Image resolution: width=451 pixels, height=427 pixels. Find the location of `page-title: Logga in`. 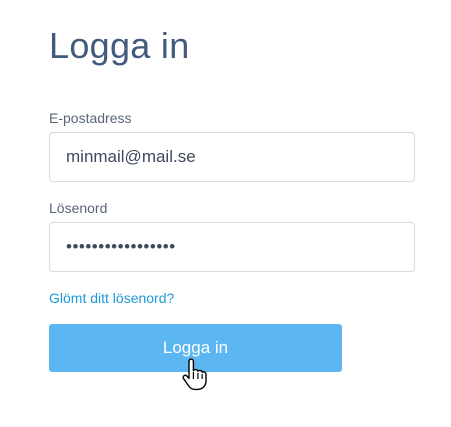

page-title: Logga in is located at coordinates (119, 45).